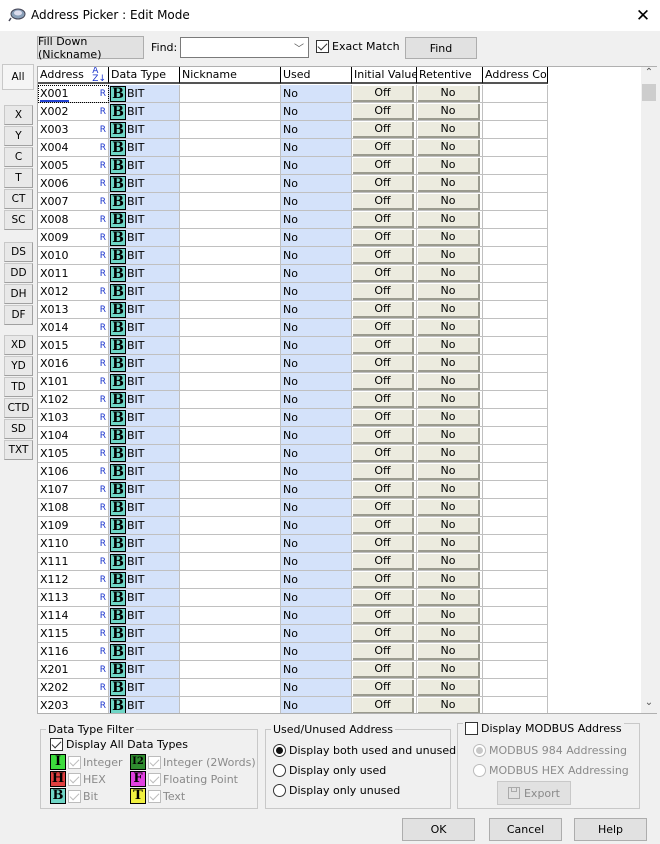 The image size is (660, 844). I want to click on side-tab-y: Y, so click(18, 136).